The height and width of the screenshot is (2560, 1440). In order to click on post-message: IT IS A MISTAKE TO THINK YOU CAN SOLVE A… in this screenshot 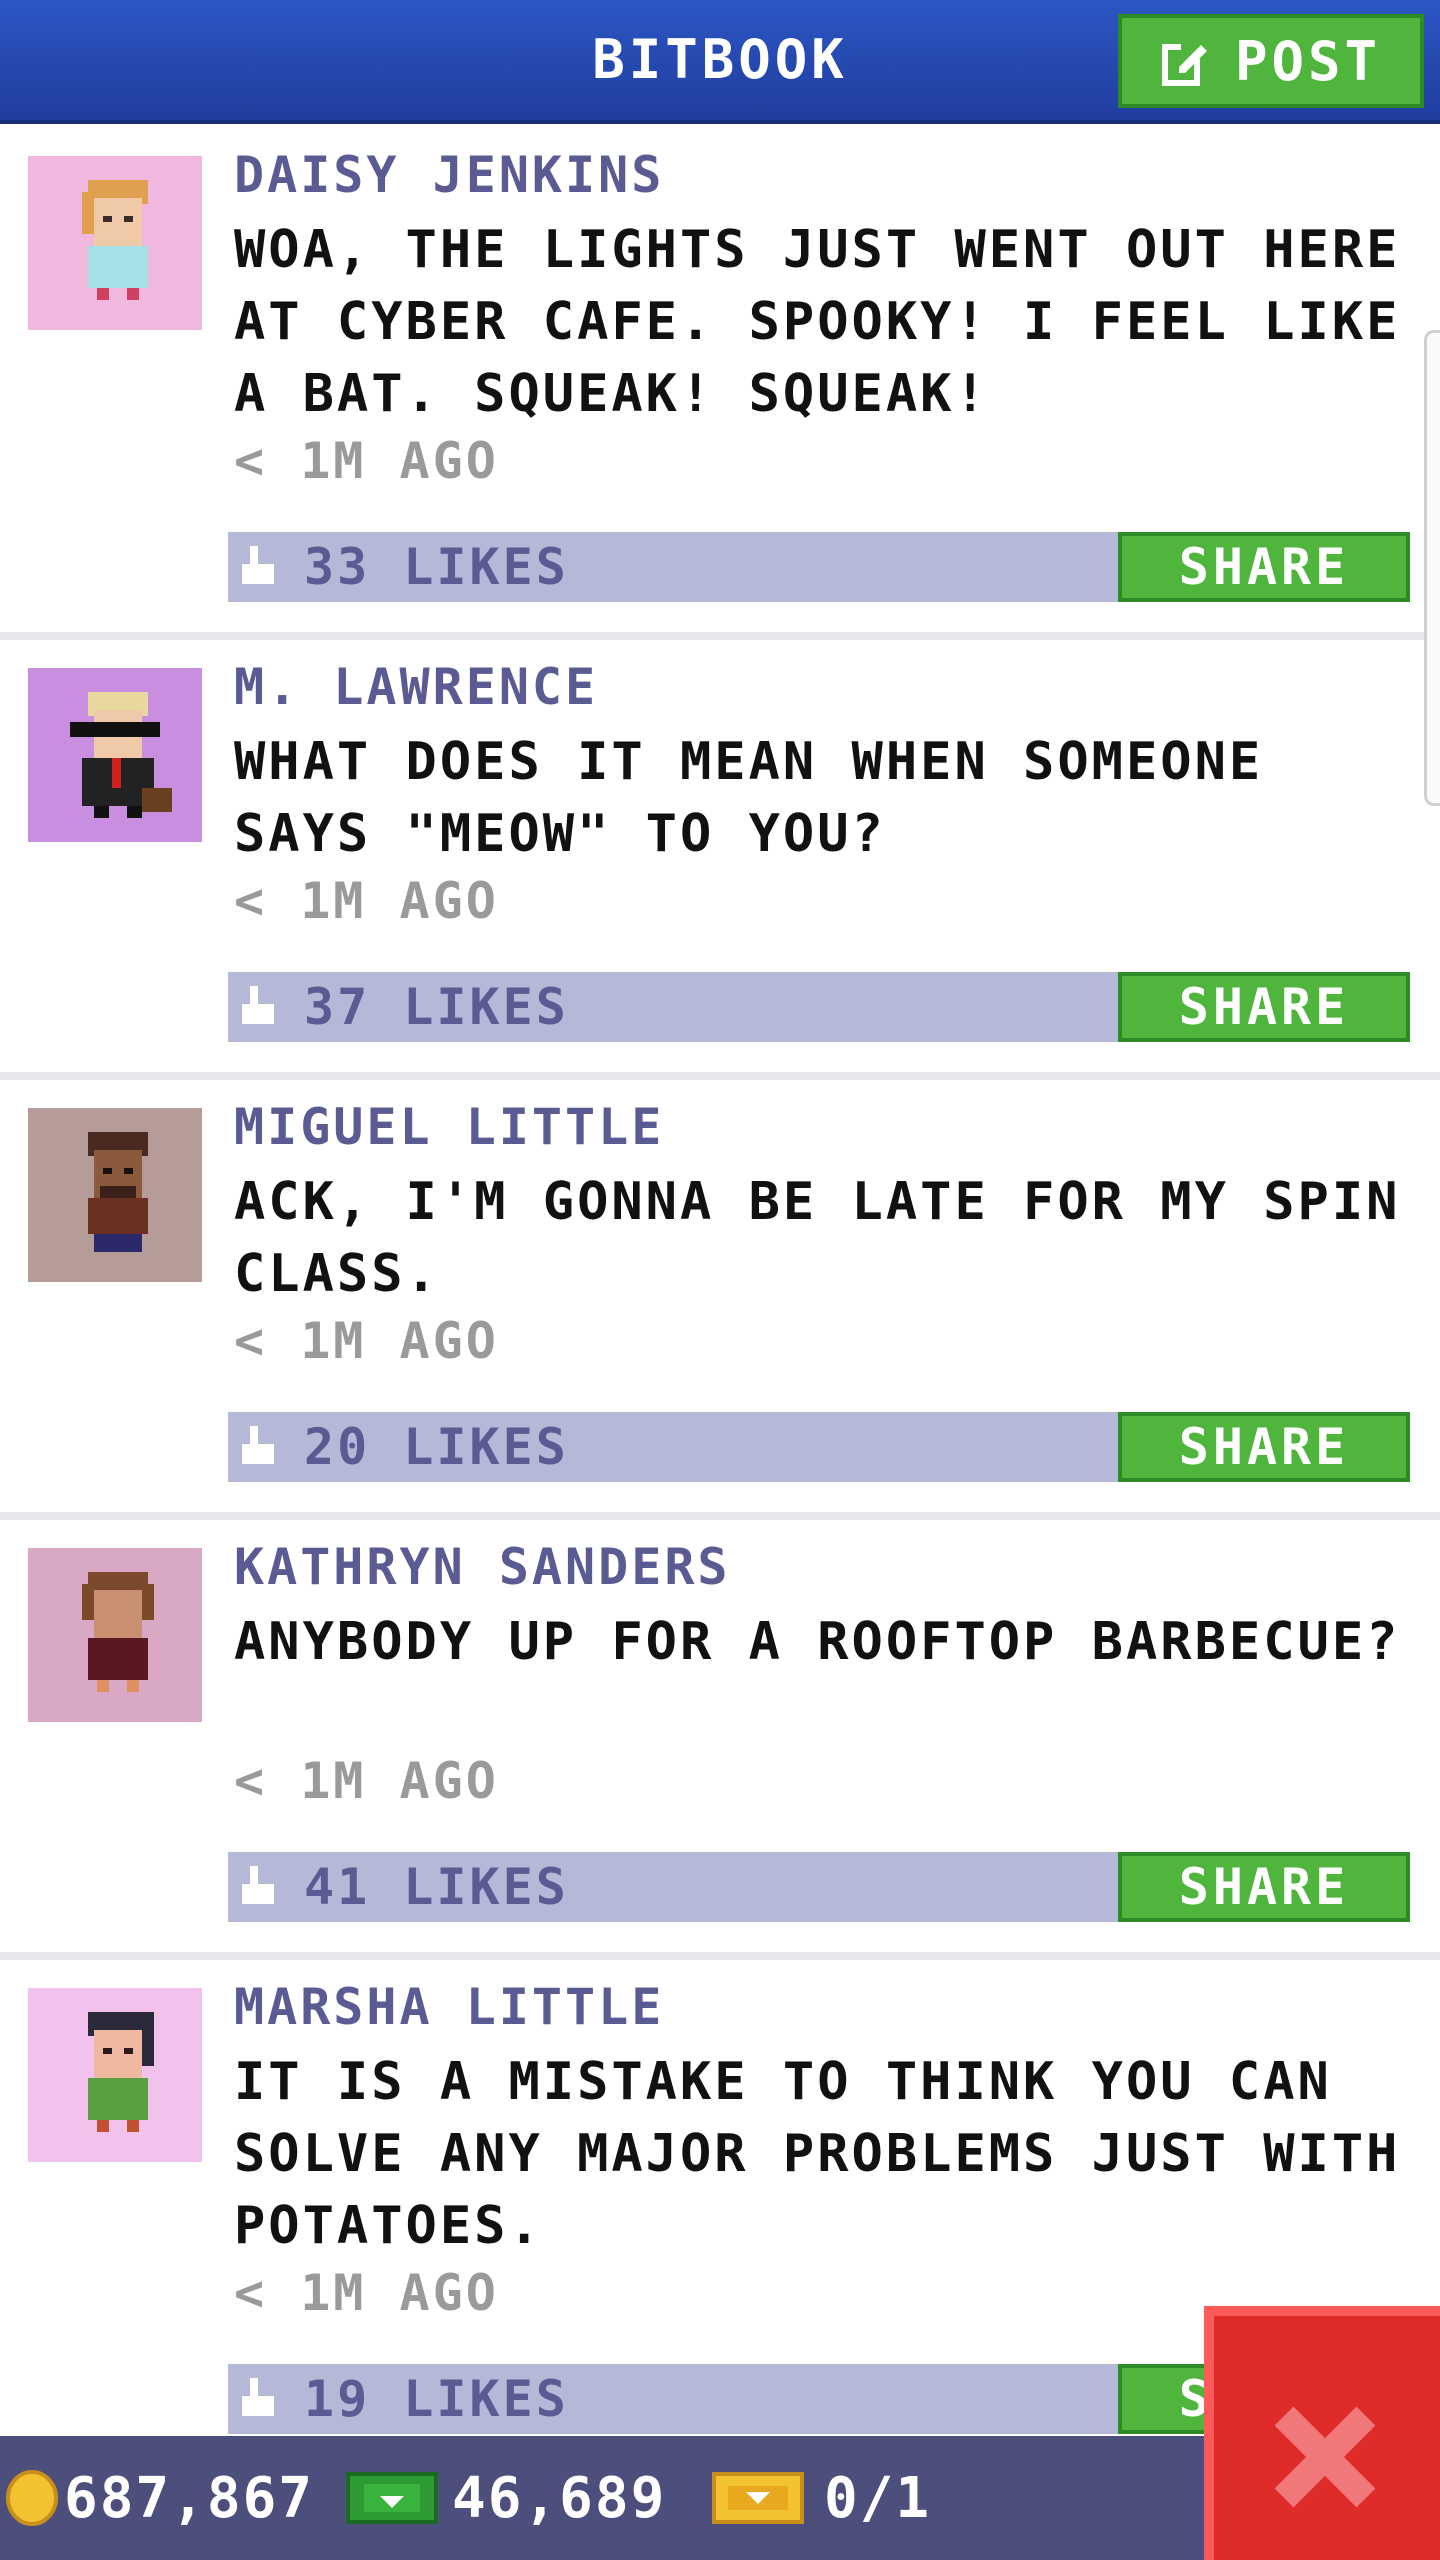, I will do `click(817, 2154)`.